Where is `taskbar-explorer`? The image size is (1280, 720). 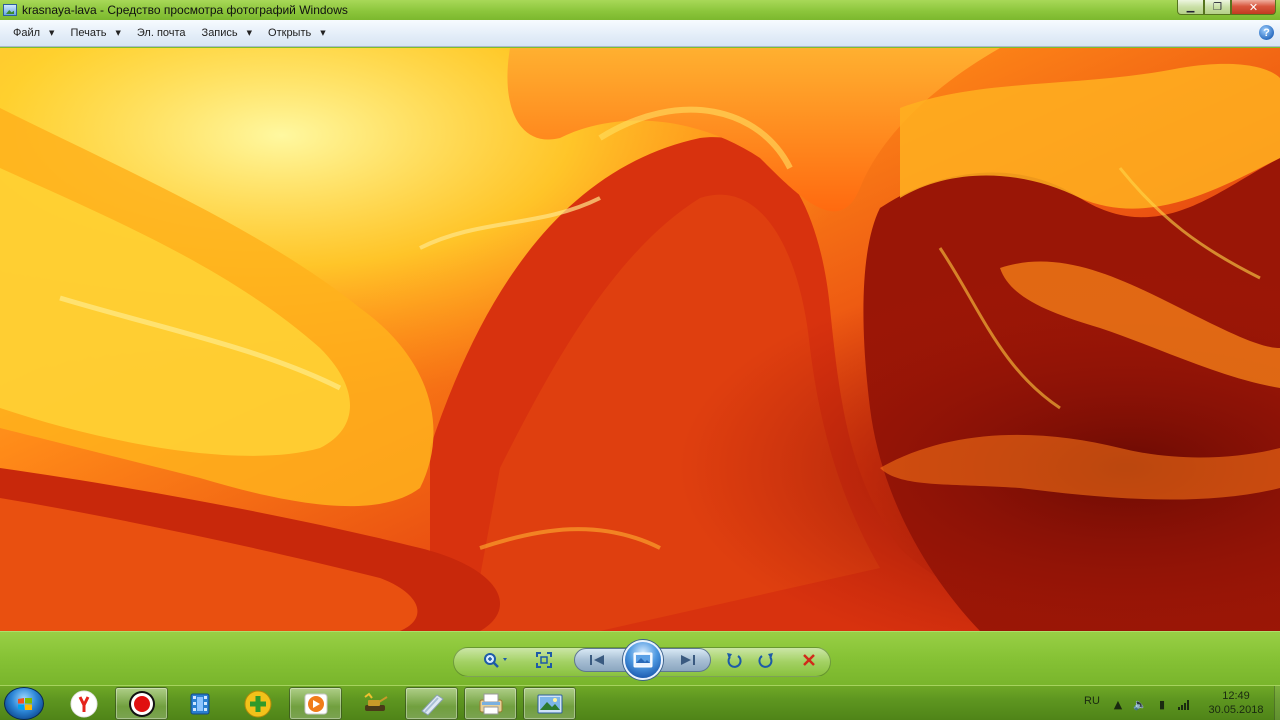
taskbar-explorer is located at coordinates (431, 703).